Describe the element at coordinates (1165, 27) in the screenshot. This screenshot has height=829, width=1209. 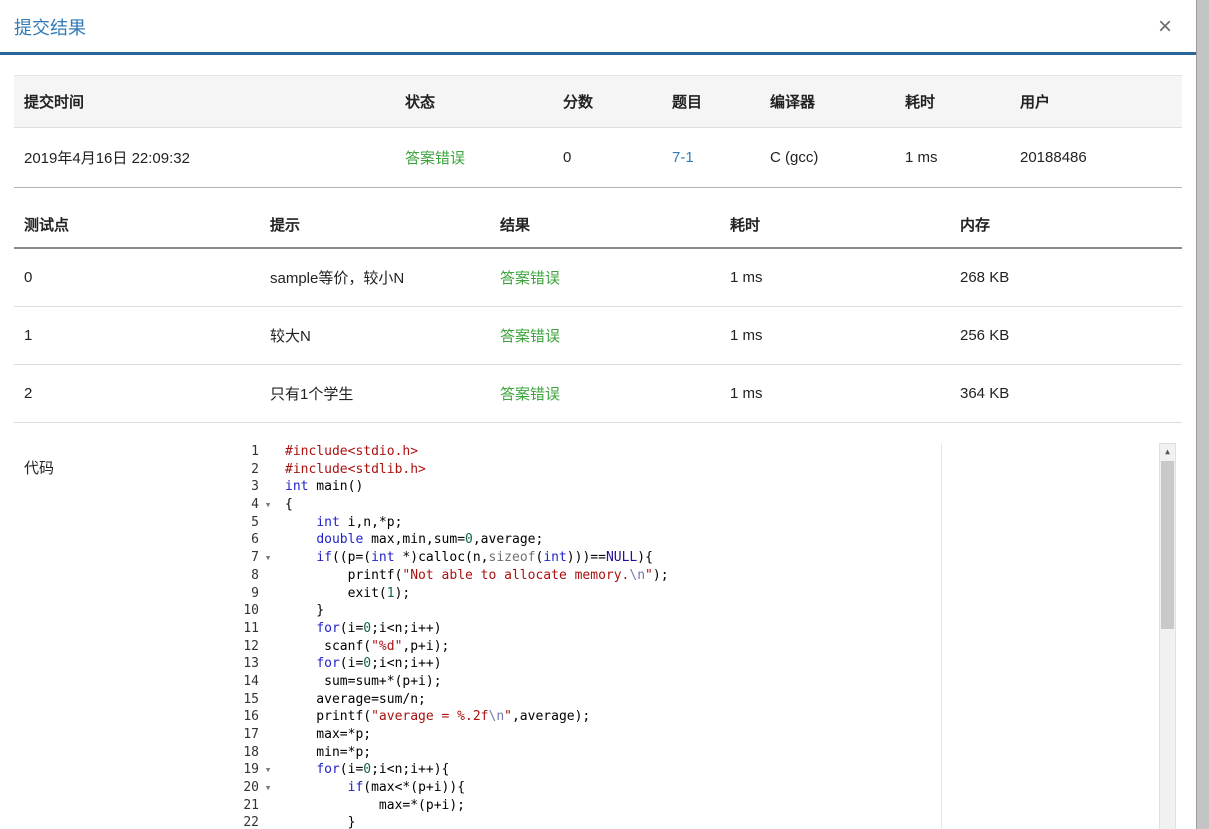
I see `close-icon: ×` at that location.